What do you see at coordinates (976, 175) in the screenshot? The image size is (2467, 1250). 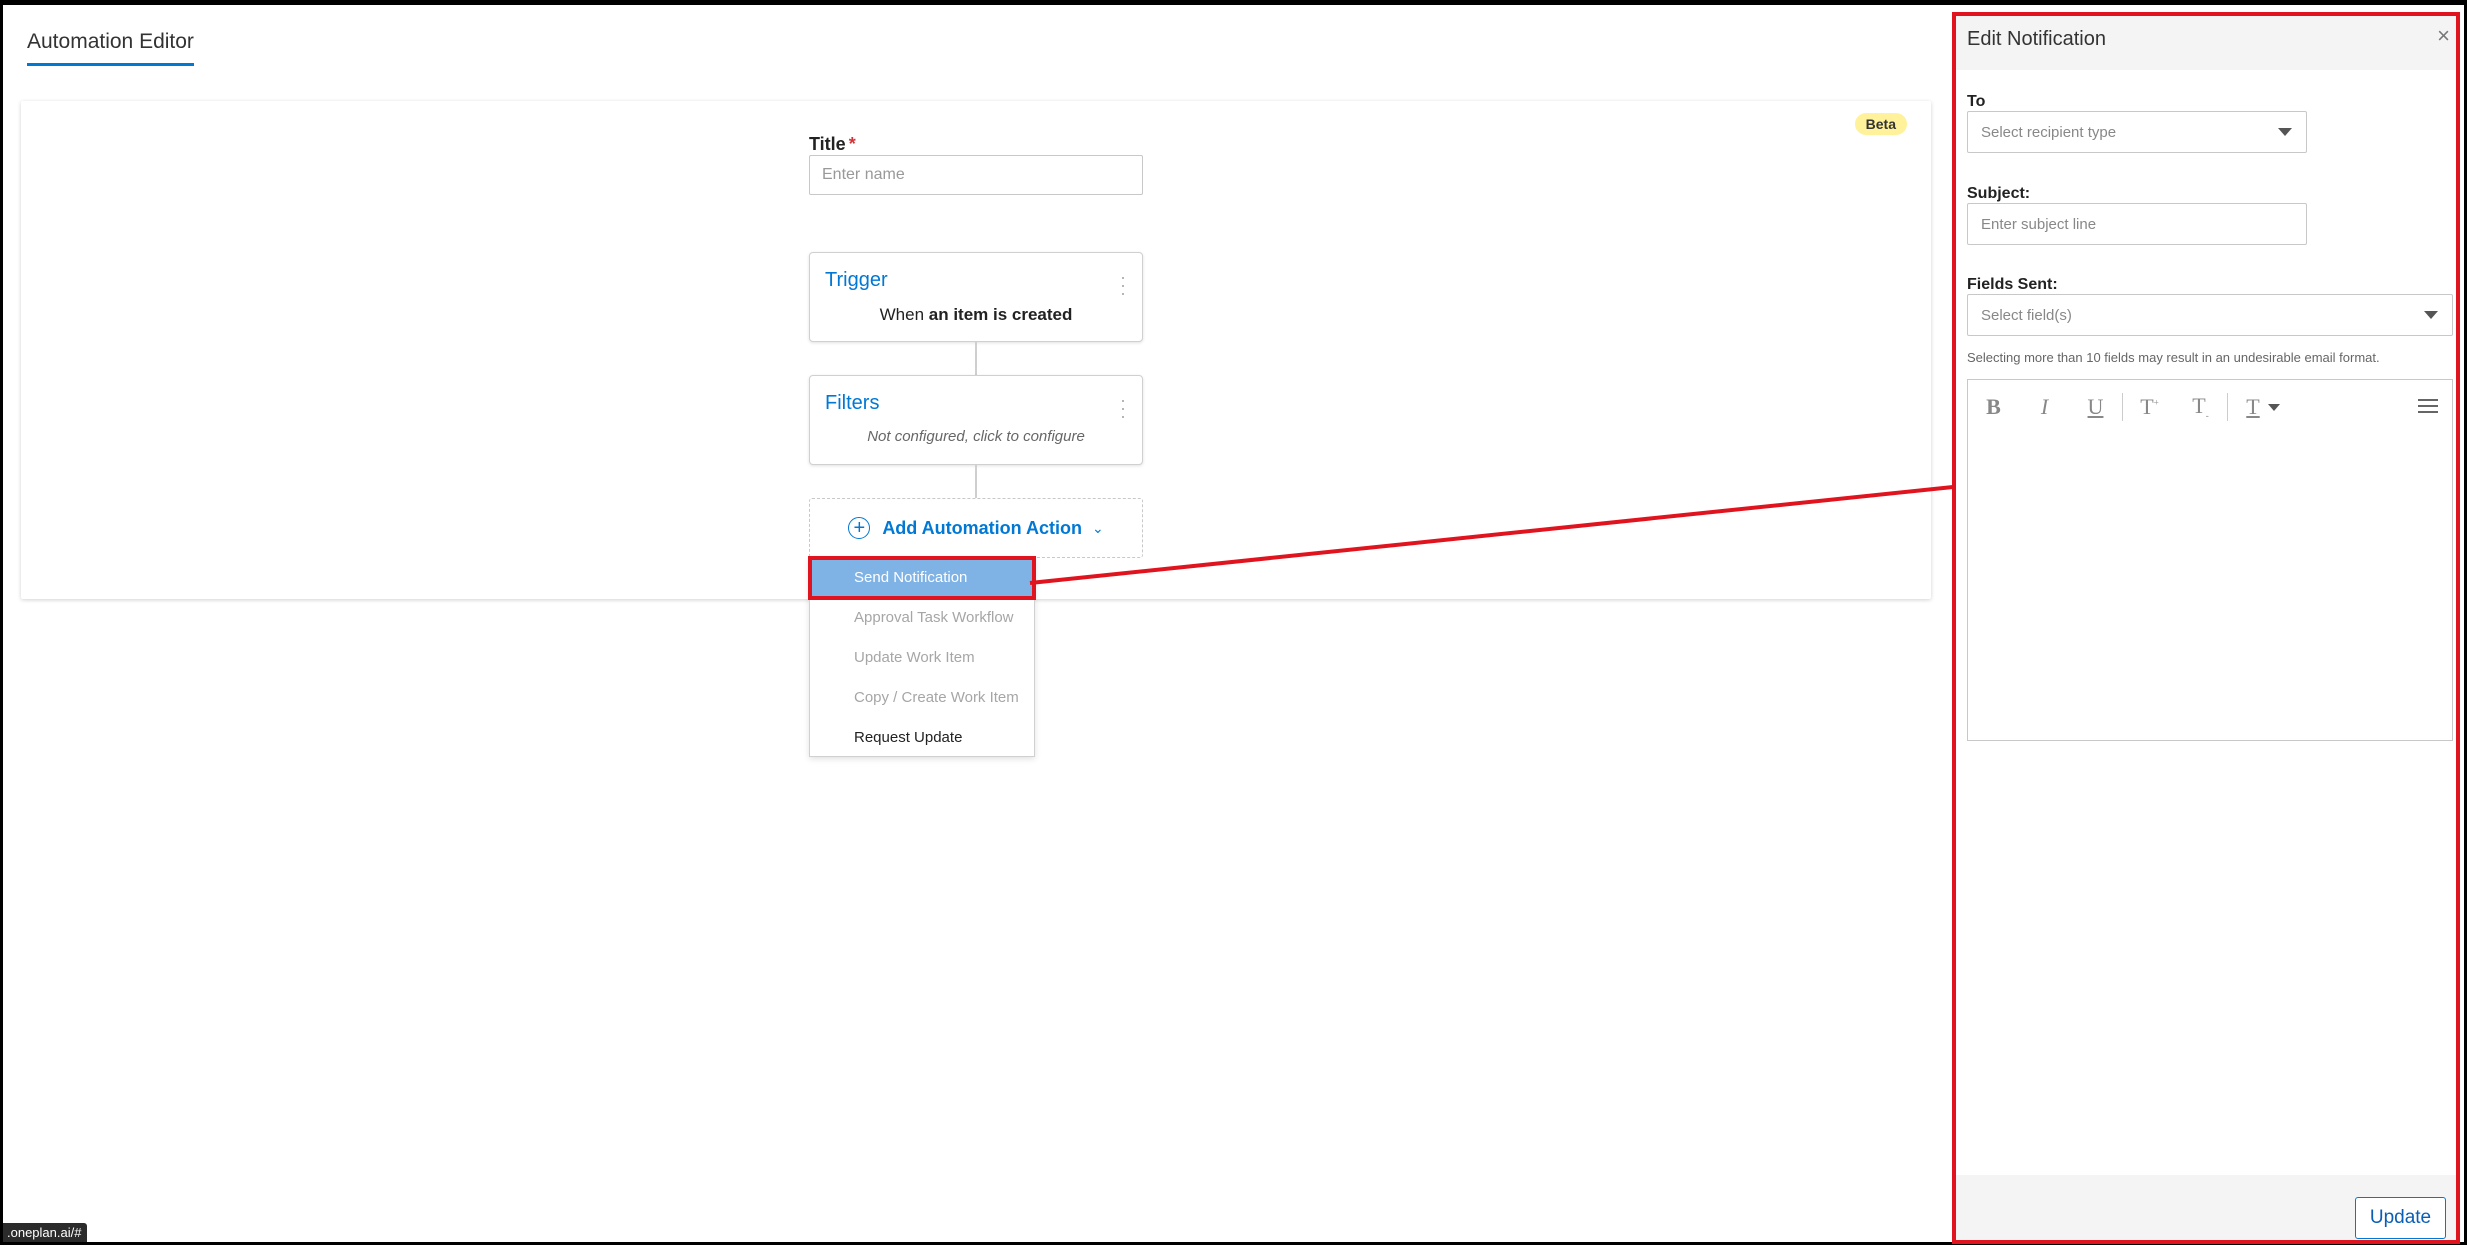 I see `title-input: Enter name` at bounding box center [976, 175].